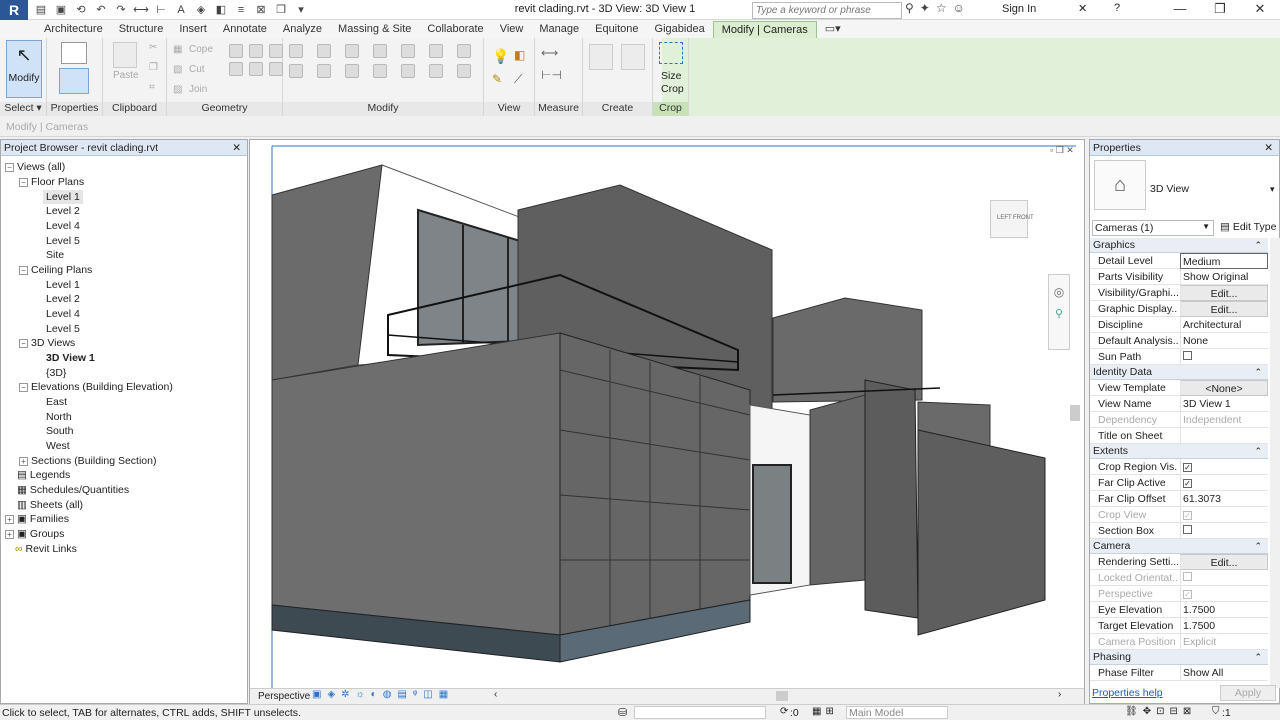 The width and height of the screenshot is (1280, 720). What do you see at coordinates (1179, 451) in the screenshot?
I see `section-extents: Extents ⌃` at bounding box center [1179, 451].